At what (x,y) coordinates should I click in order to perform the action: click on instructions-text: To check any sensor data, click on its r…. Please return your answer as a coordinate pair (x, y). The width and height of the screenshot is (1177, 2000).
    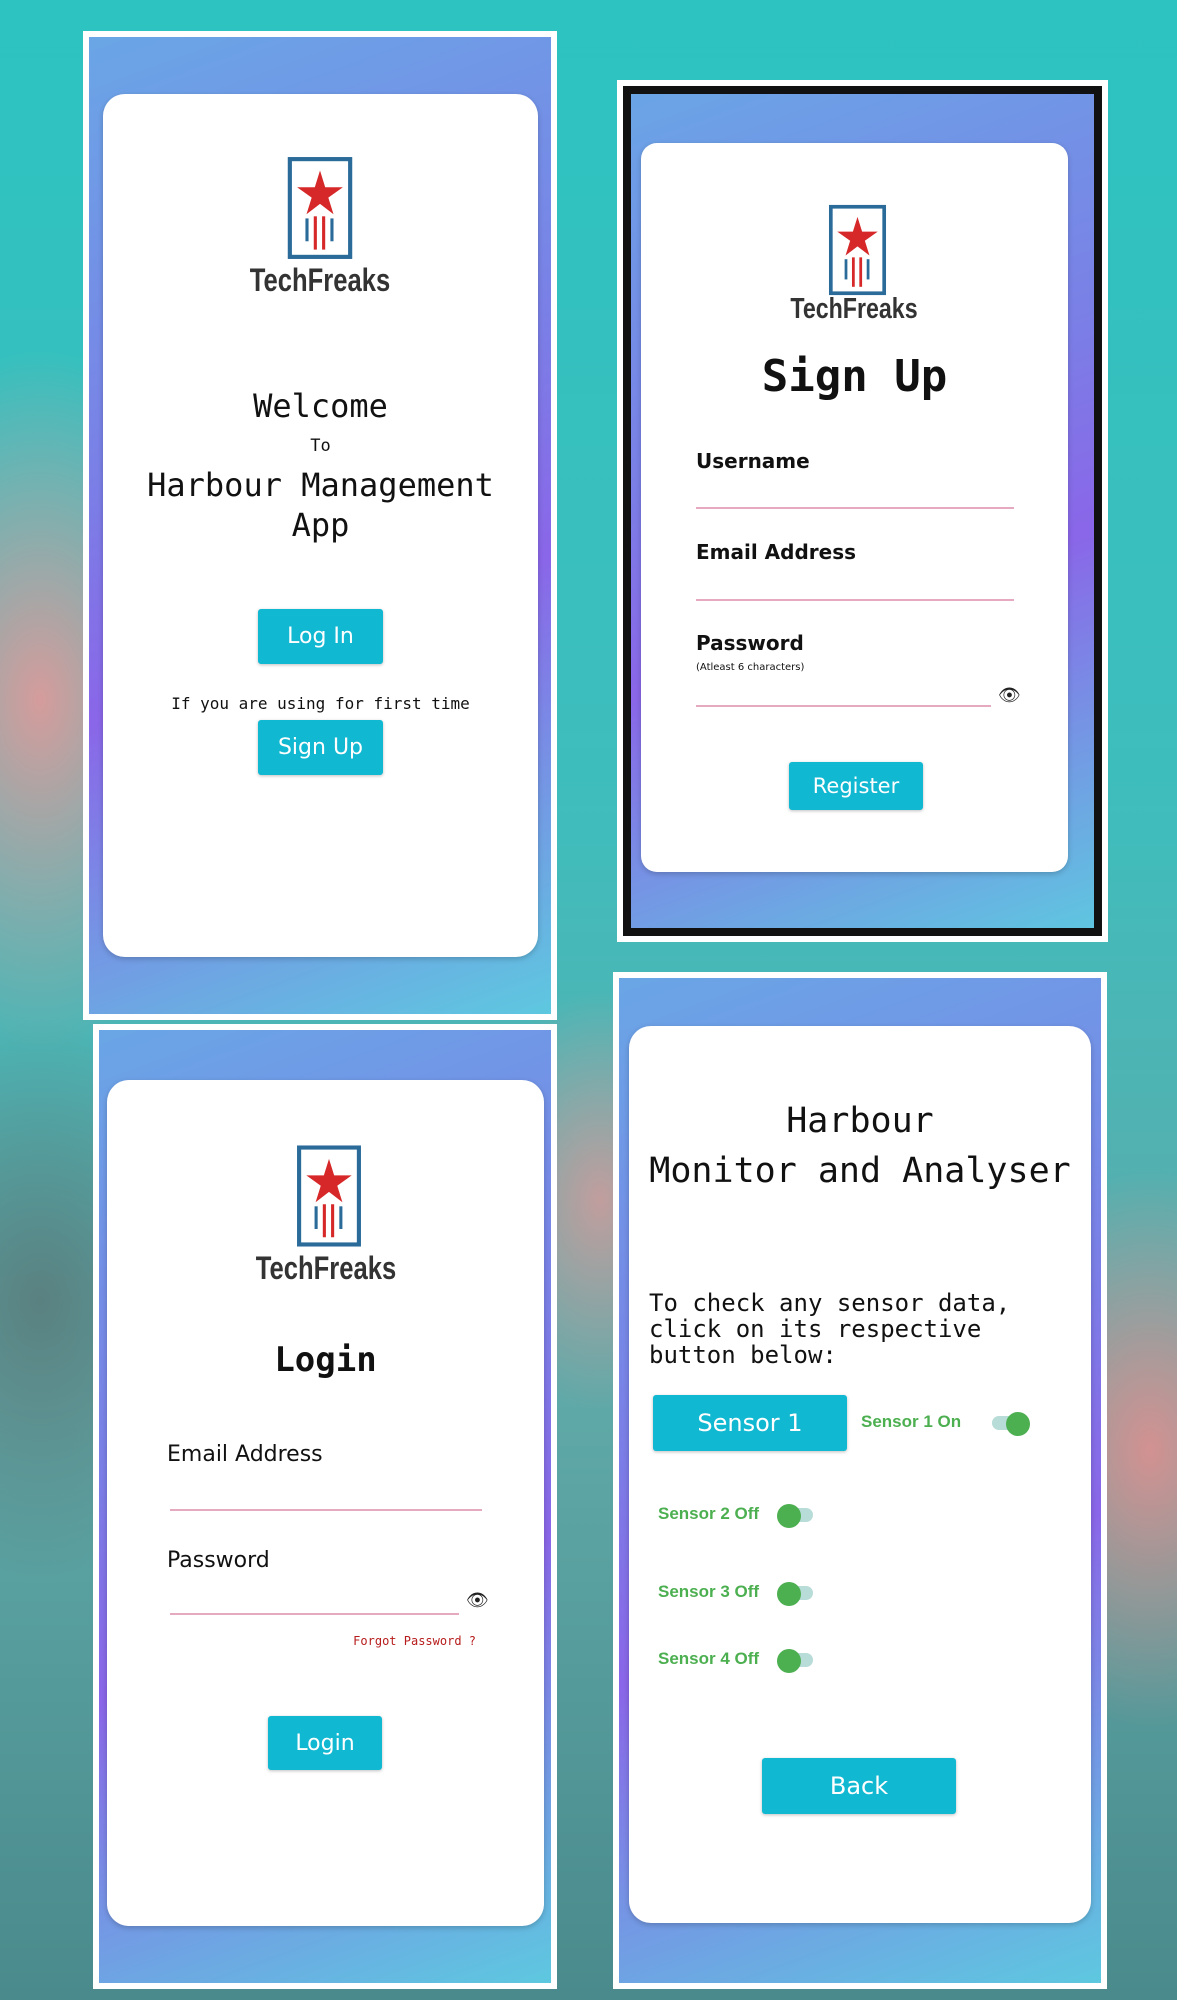
    Looking at the image, I should click on (830, 1329).